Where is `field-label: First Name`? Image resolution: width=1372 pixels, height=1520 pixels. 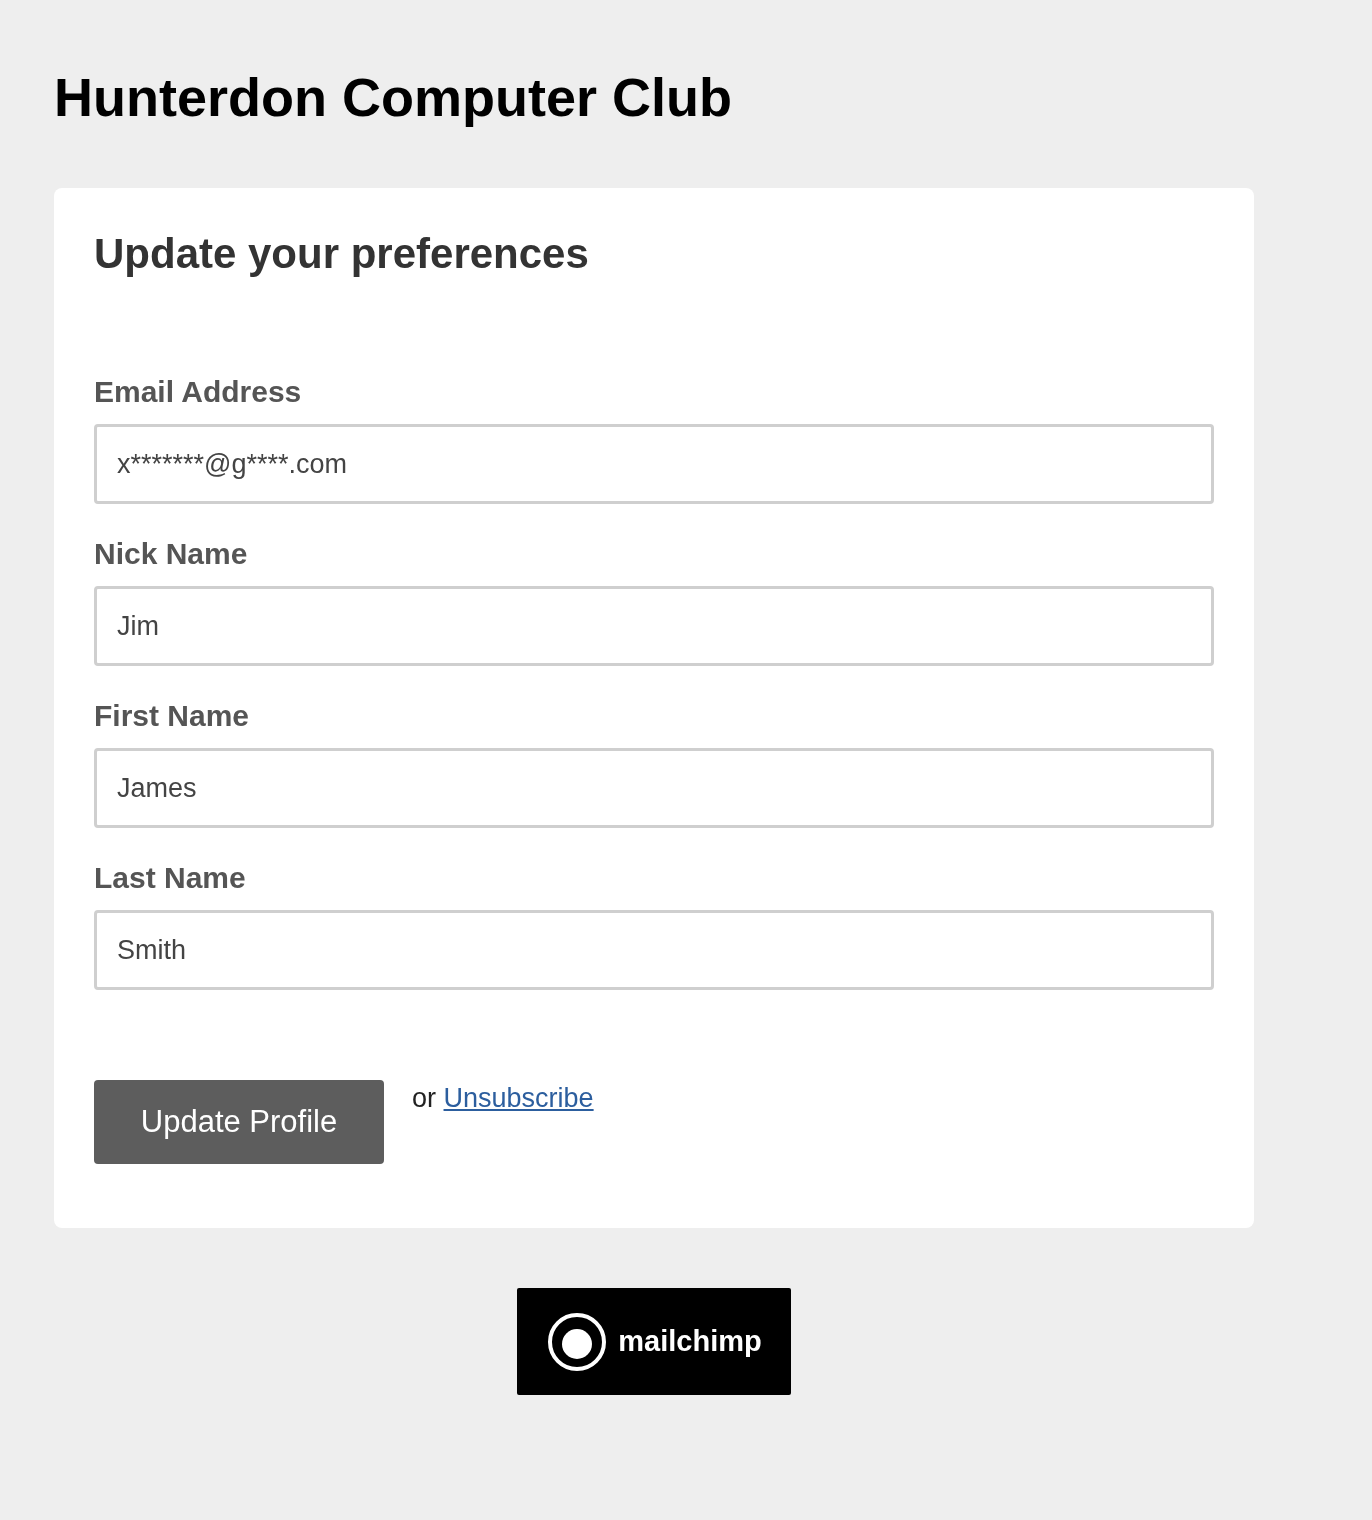 field-label: First Name is located at coordinates (172, 716).